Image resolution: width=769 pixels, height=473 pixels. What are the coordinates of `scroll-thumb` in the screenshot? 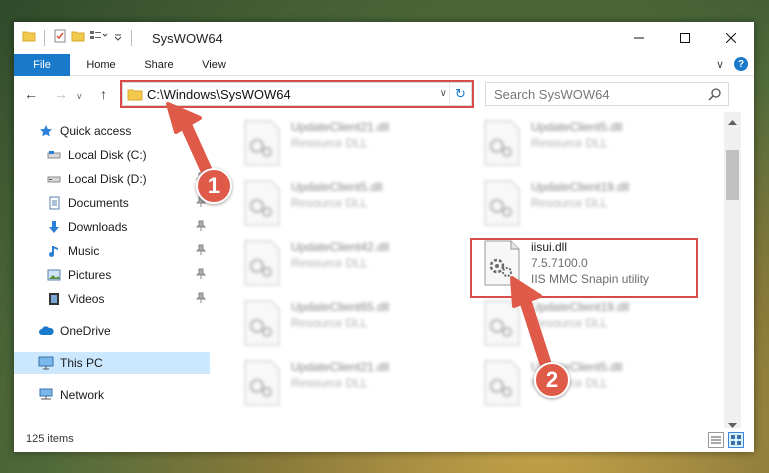 It's located at (732, 175).